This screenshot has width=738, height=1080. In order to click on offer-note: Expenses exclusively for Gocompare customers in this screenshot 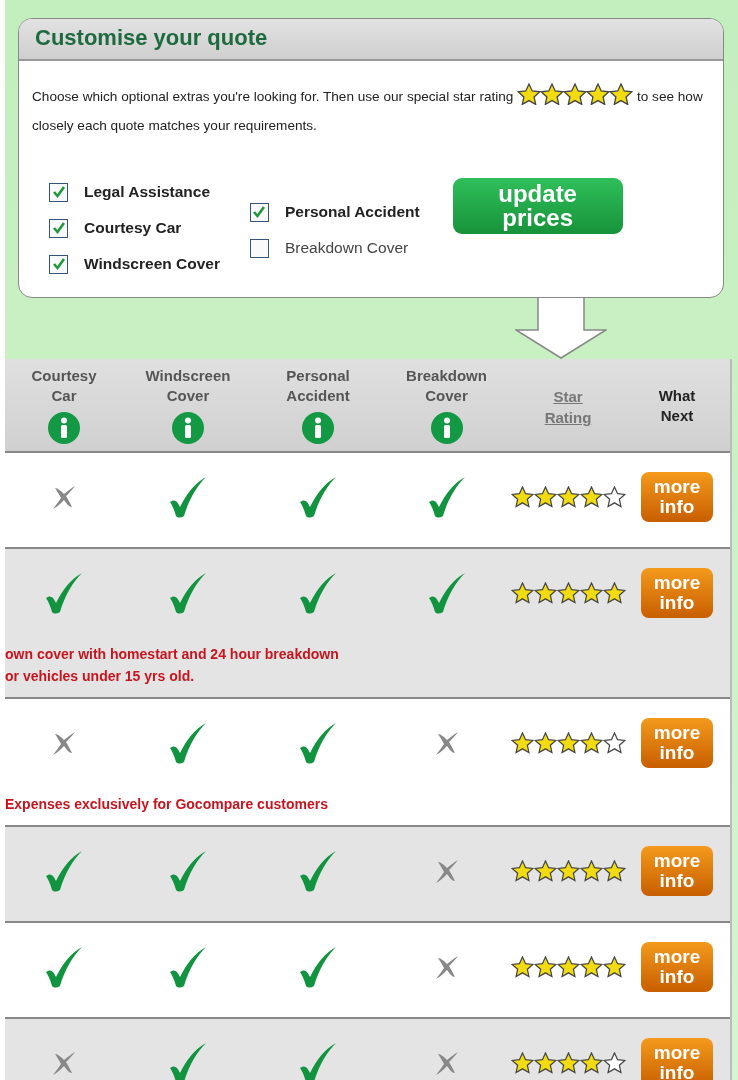, I will do `click(166, 804)`.